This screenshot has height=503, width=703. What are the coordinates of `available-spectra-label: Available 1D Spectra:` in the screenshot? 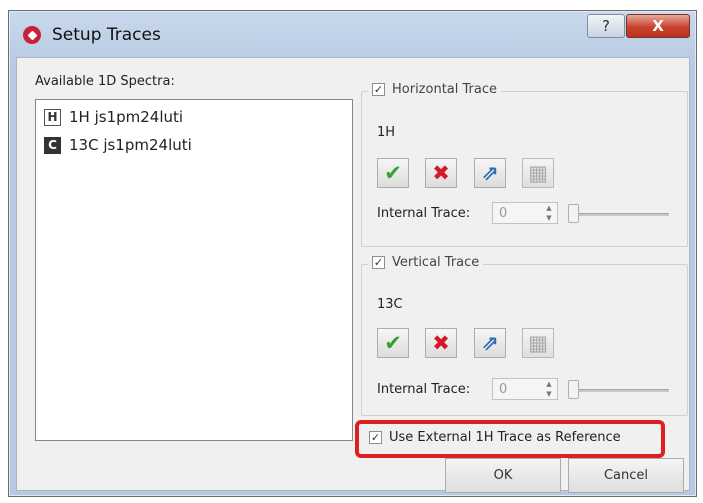 It's located at (105, 81).